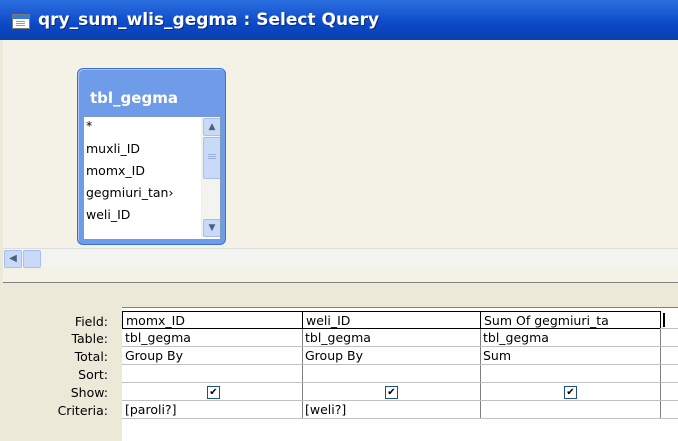 This screenshot has height=441, width=678. I want to click on text-cursor, so click(664, 320).